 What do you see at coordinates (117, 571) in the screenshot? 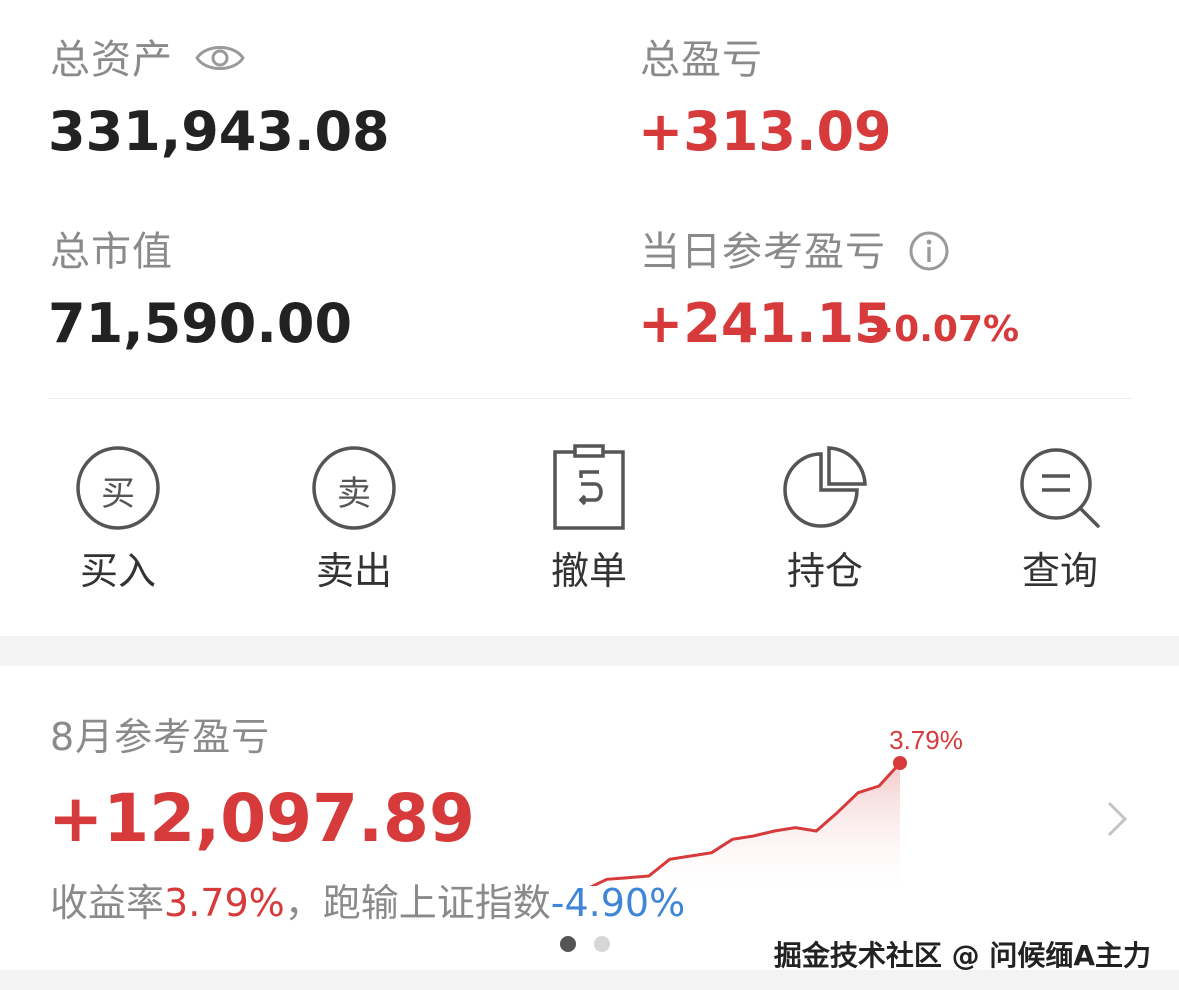
I see `buy-label: 买入` at bounding box center [117, 571].